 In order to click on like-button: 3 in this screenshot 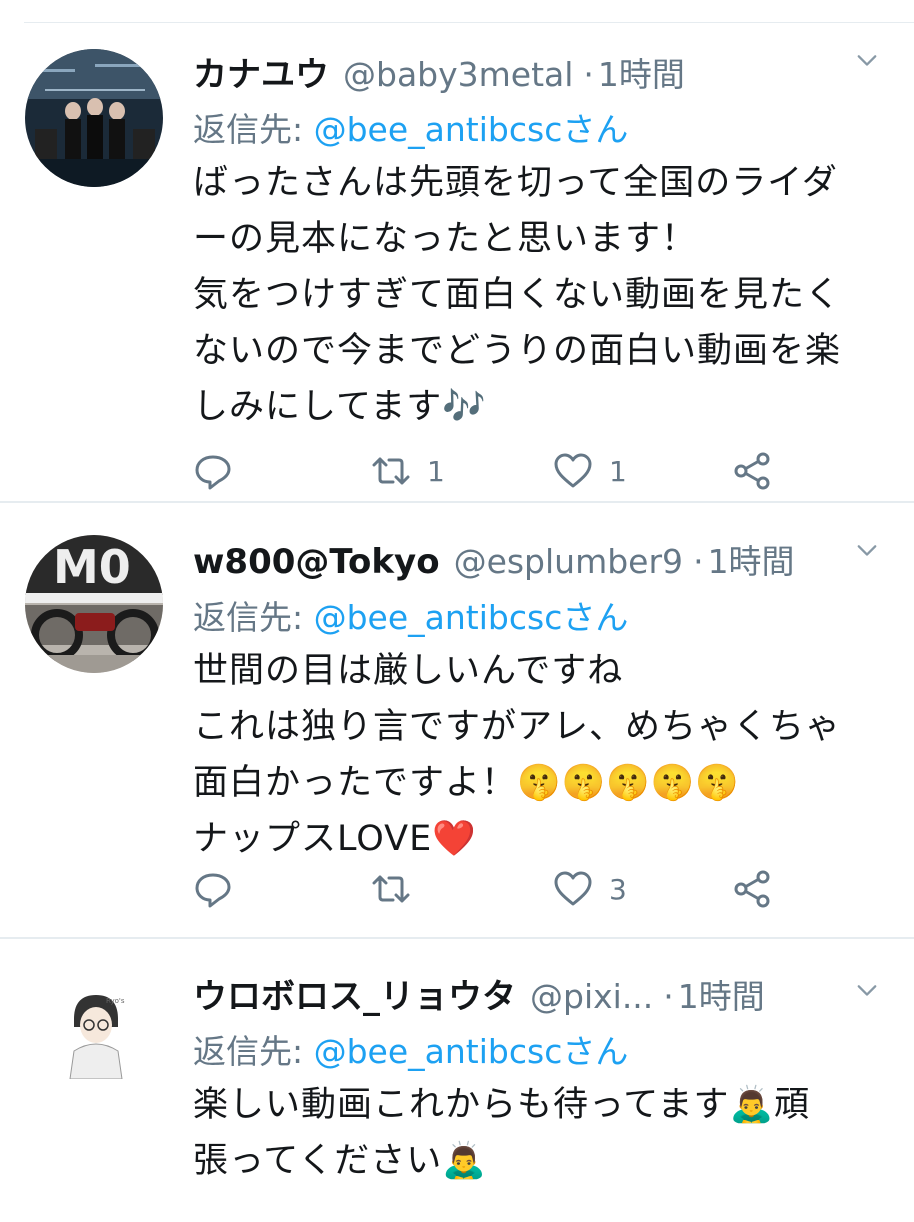, I will do `click(590, 889)`.